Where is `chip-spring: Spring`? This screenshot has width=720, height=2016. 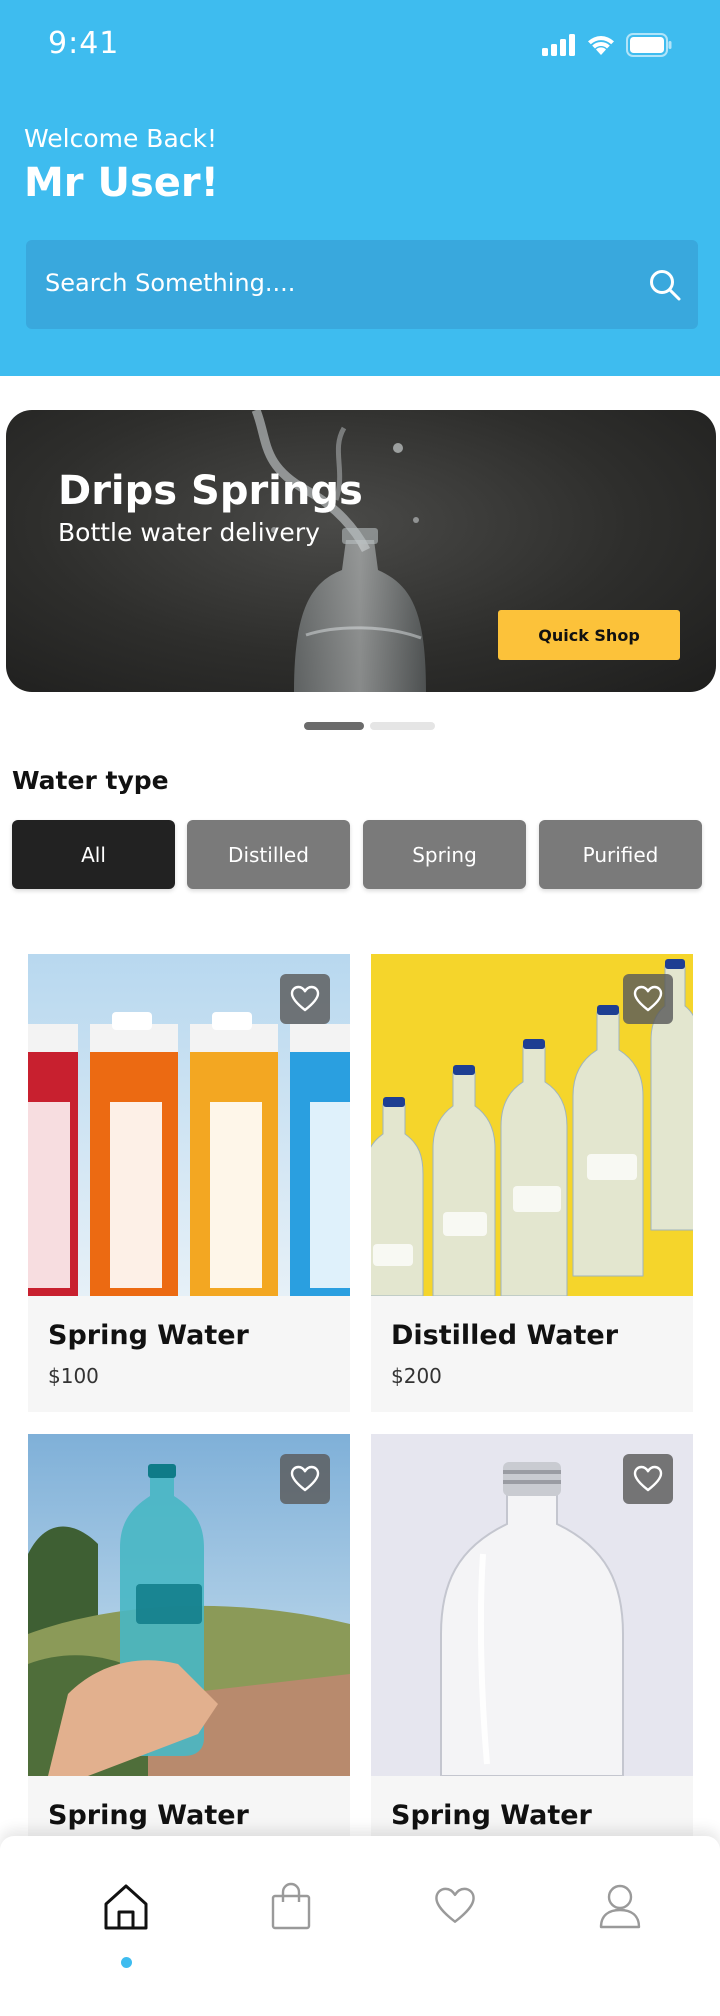 chip-spring: Spring is located at coordinates (444, 854).